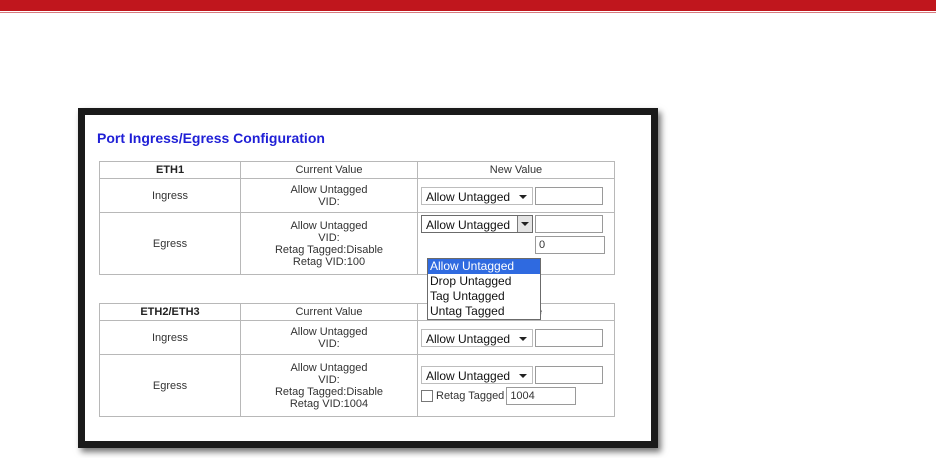  Describe the element at coordinates (517, 245) in the screenshot. I see `retag-row: 0` at that location.